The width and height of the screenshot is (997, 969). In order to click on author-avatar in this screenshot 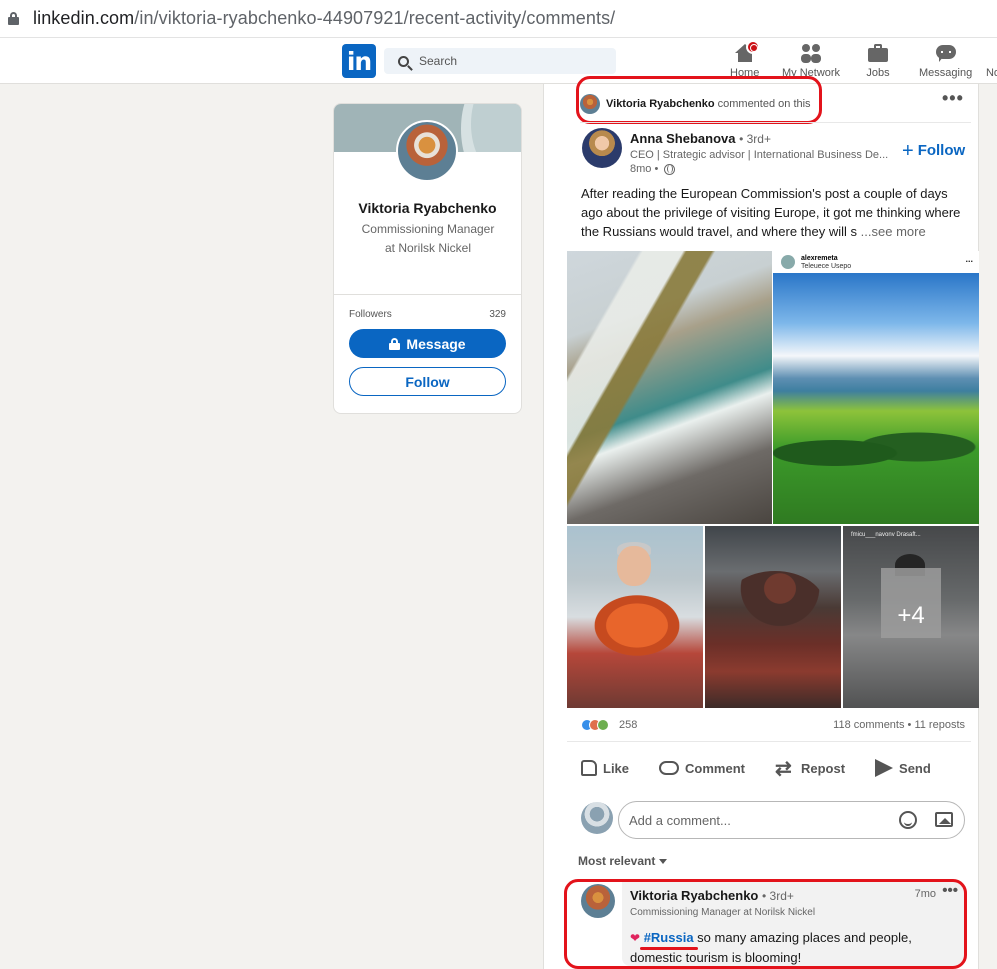, I will do `click(602, 148)`.